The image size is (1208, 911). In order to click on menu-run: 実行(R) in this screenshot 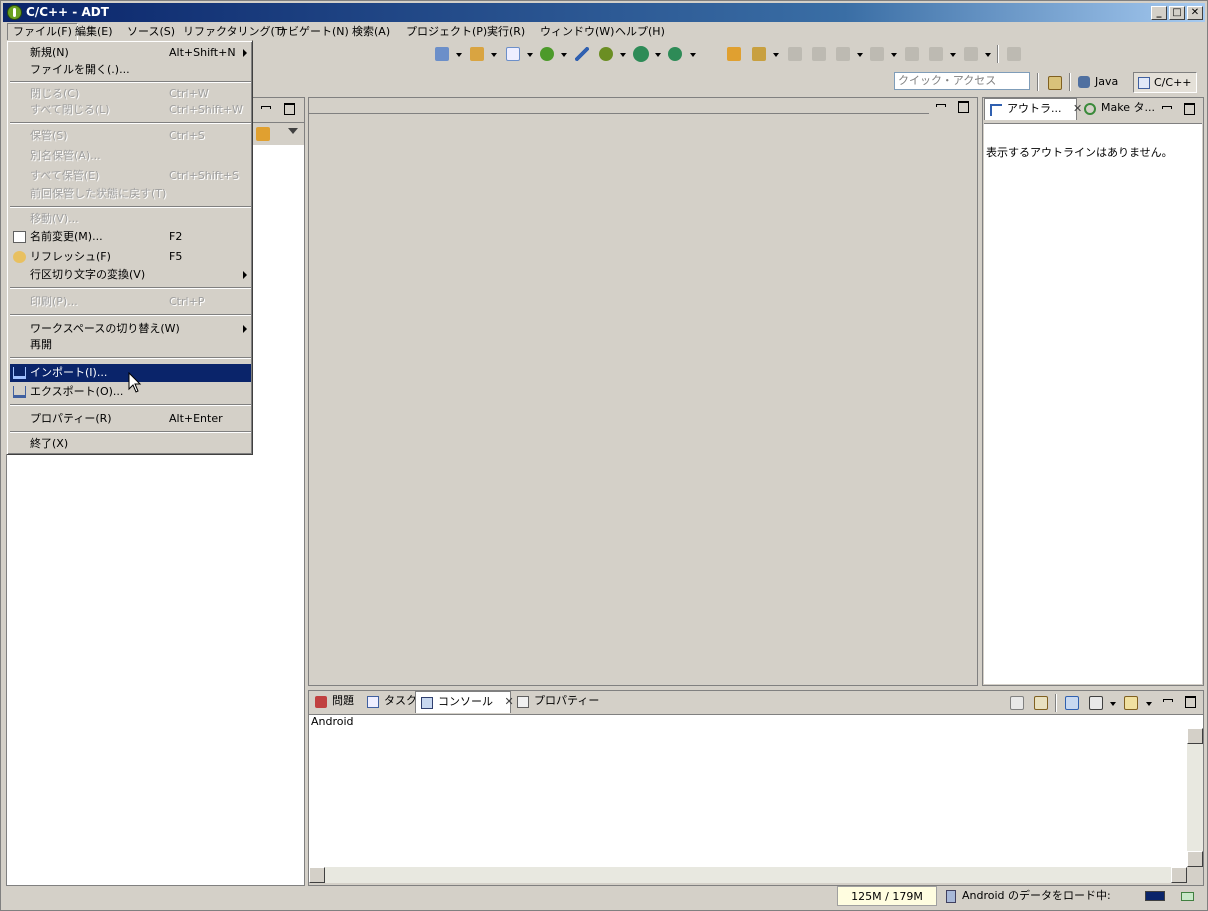, I will do `click(506, 32)`.